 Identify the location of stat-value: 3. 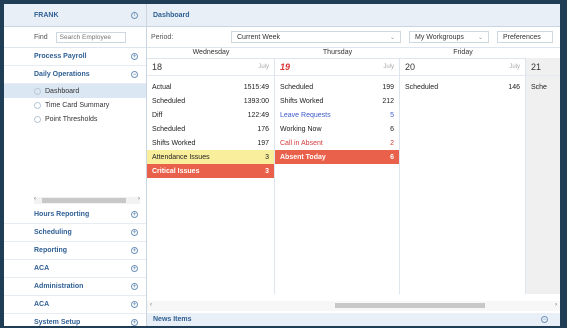
(267, 171).